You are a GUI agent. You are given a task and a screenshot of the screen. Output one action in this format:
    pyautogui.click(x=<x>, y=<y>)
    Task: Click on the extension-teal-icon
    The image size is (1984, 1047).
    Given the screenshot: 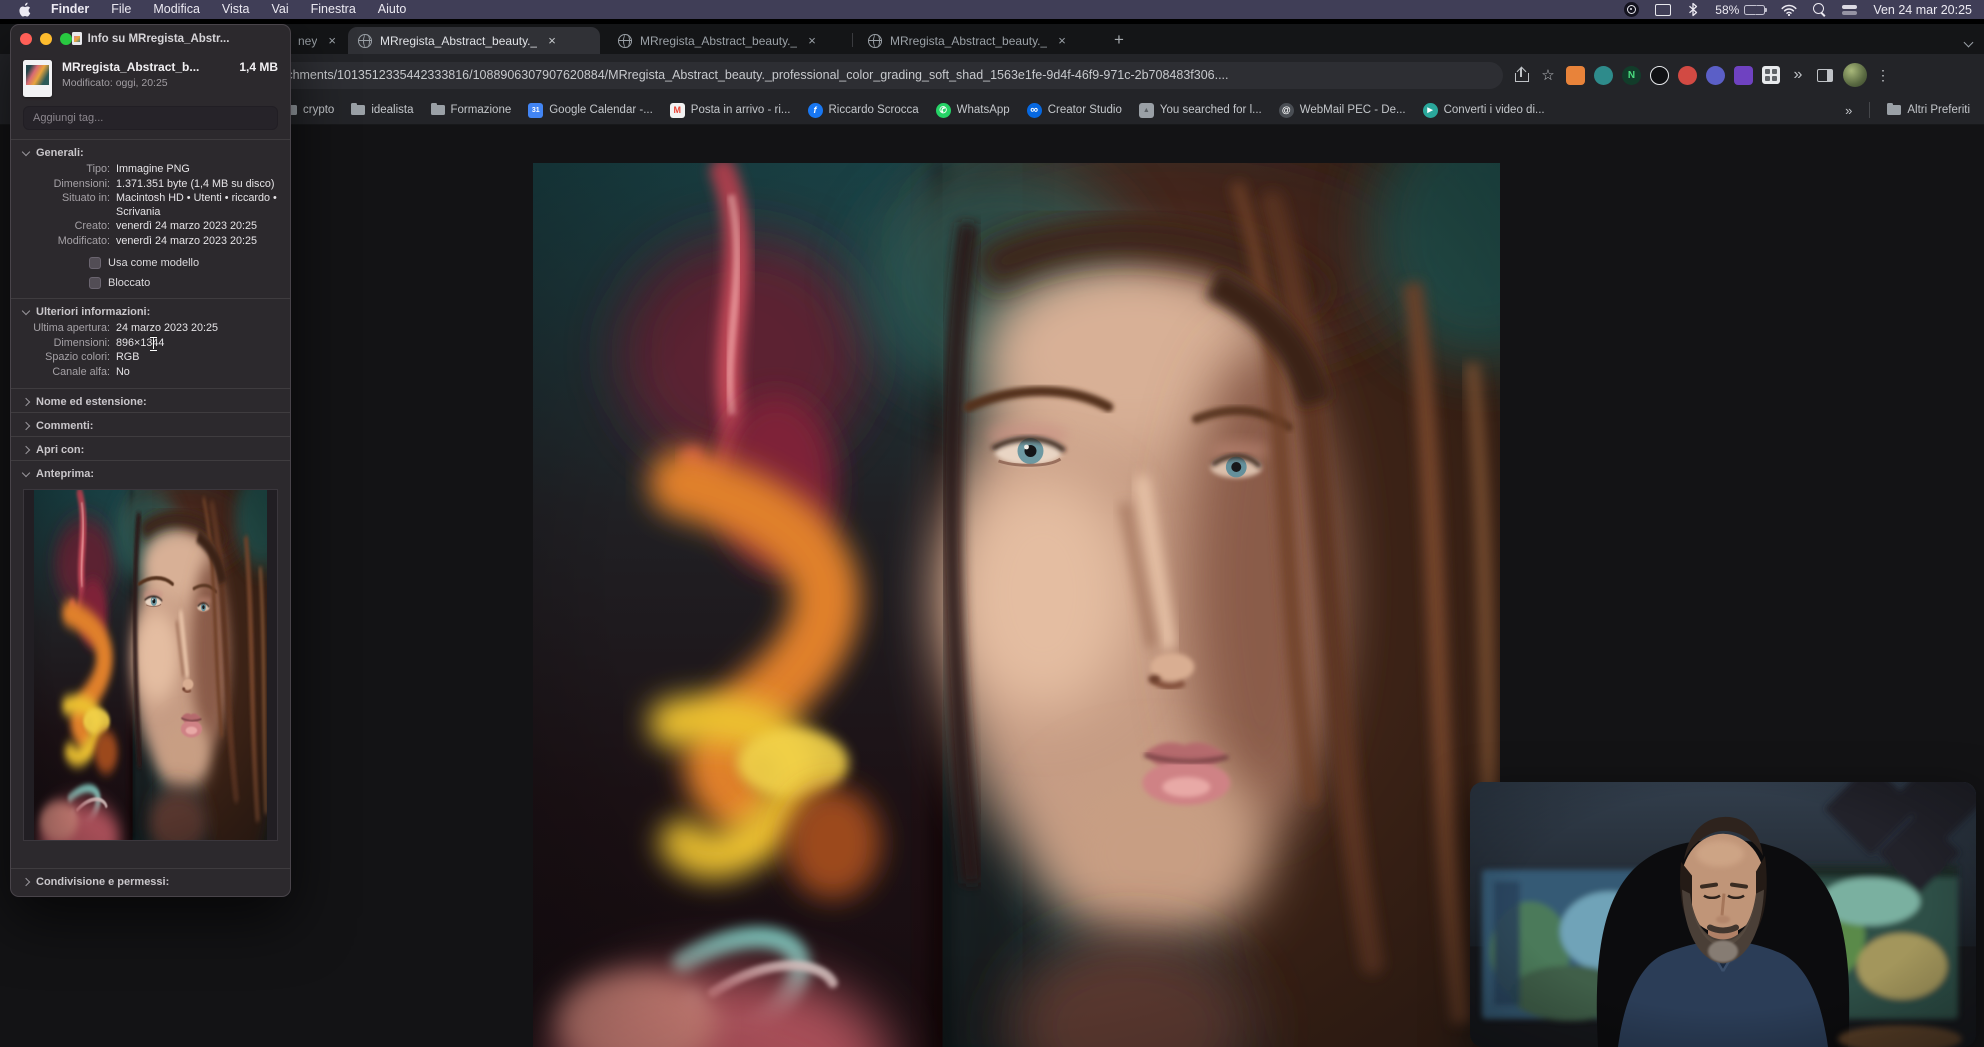 What is the action you would take?
    pyautogui.click(x=1603, y=75)
    